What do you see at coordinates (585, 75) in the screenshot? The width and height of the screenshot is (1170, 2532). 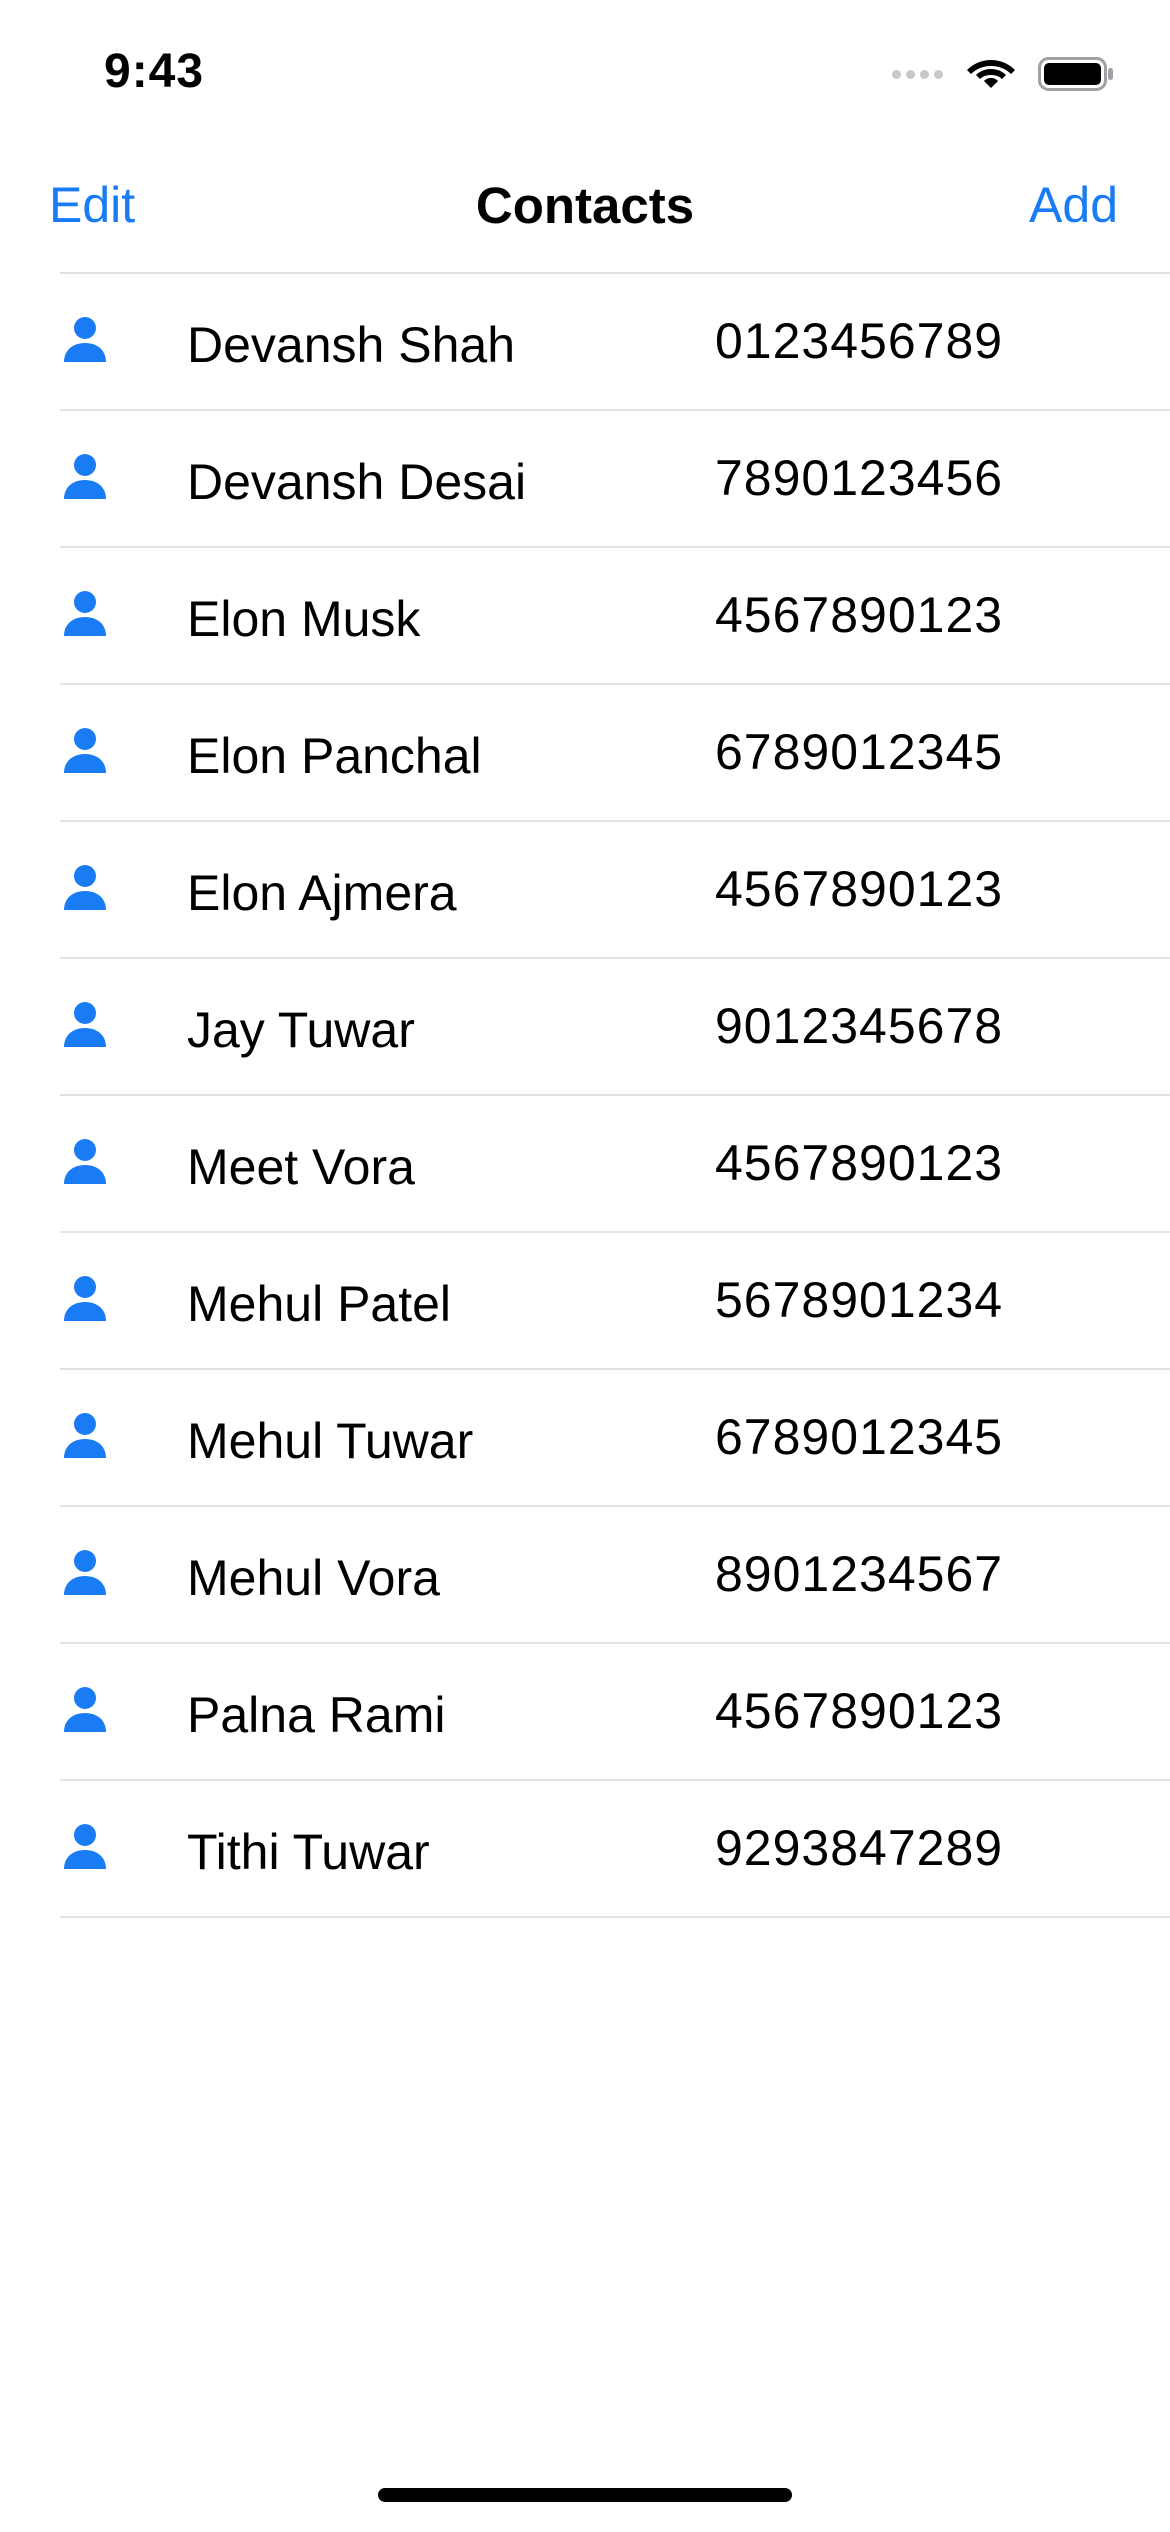 I see `status-bar: 9:43` at bounding box center [585, 75].